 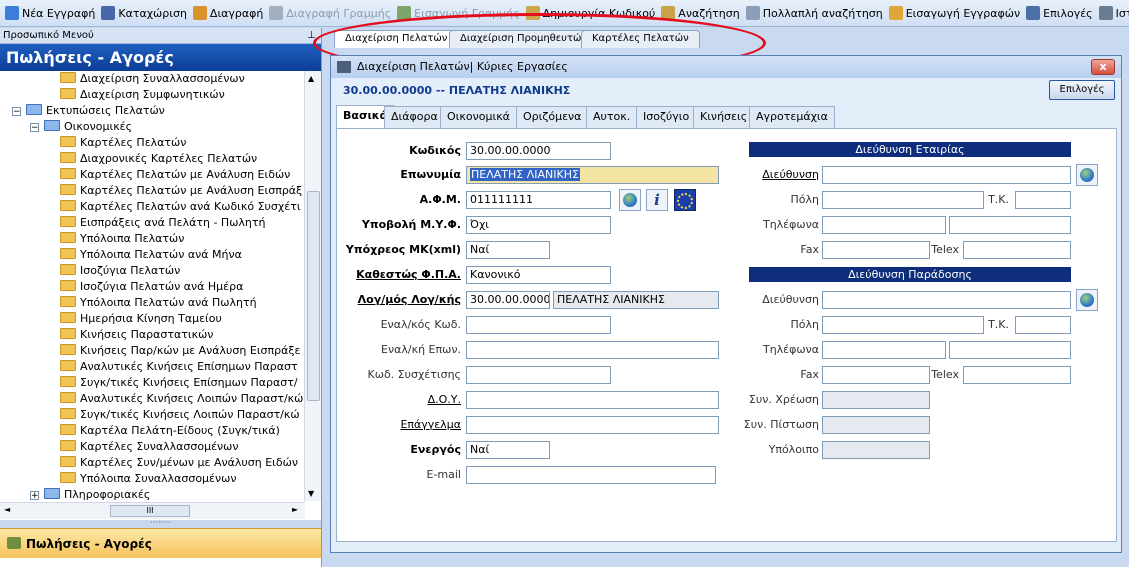 I want to click on tree-vertical-scrollbar: ▲ ▼, so click(x=312, y=286).